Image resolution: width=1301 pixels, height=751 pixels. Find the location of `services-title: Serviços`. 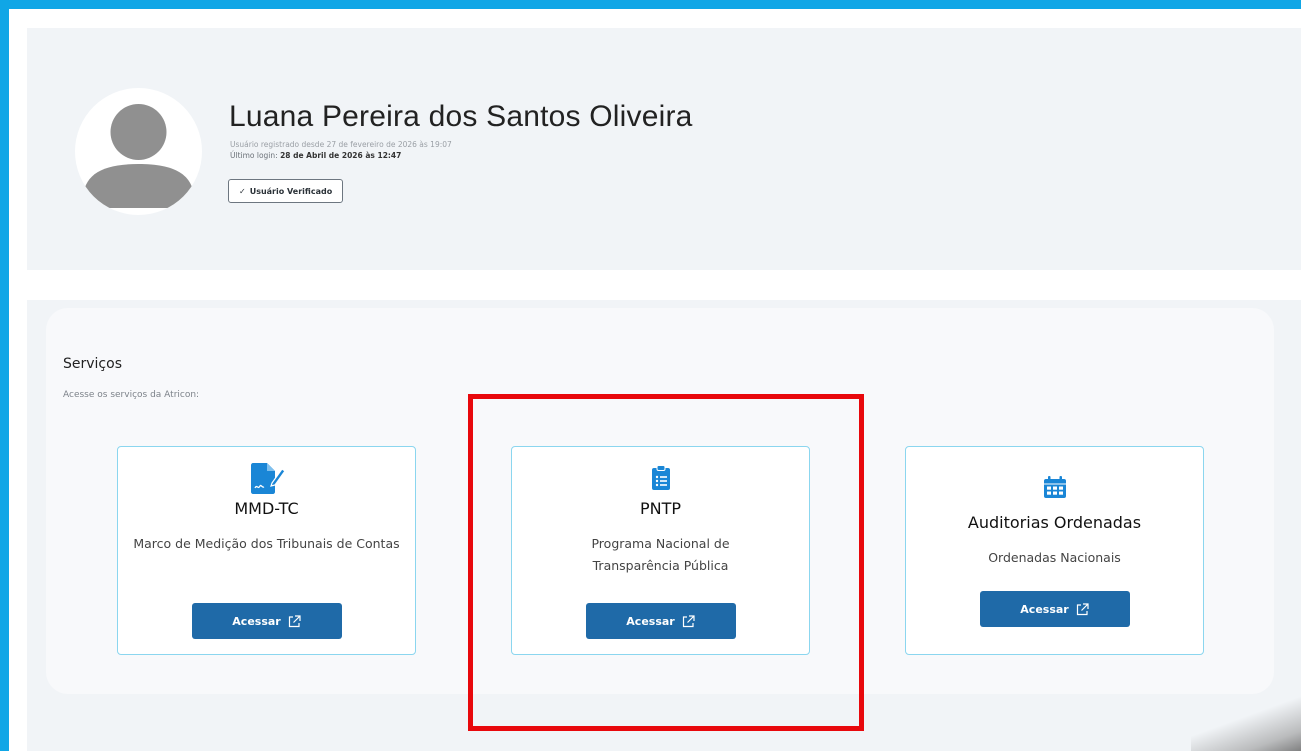

services-title: Serviços is located at coordinates (92, 364).